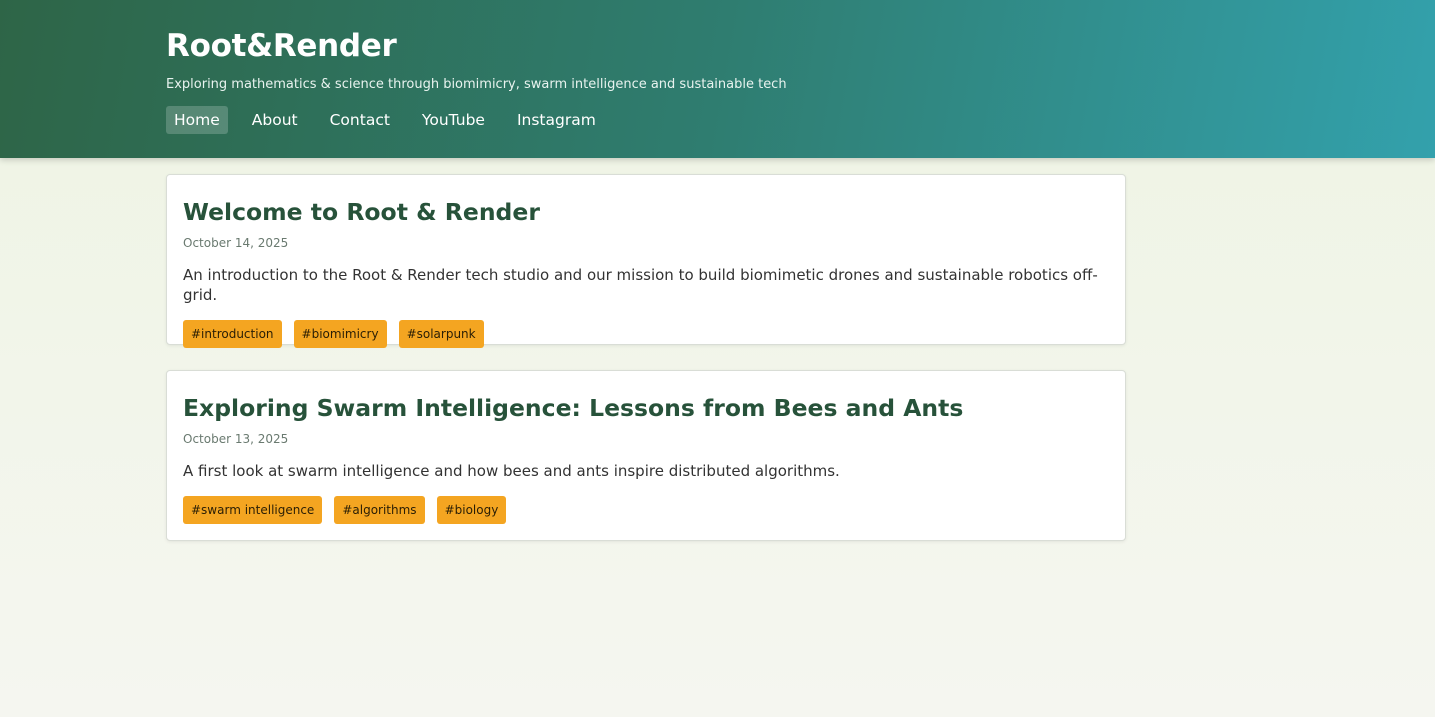  I want to click on post-date: October 13, 2025, so click(236, 439).